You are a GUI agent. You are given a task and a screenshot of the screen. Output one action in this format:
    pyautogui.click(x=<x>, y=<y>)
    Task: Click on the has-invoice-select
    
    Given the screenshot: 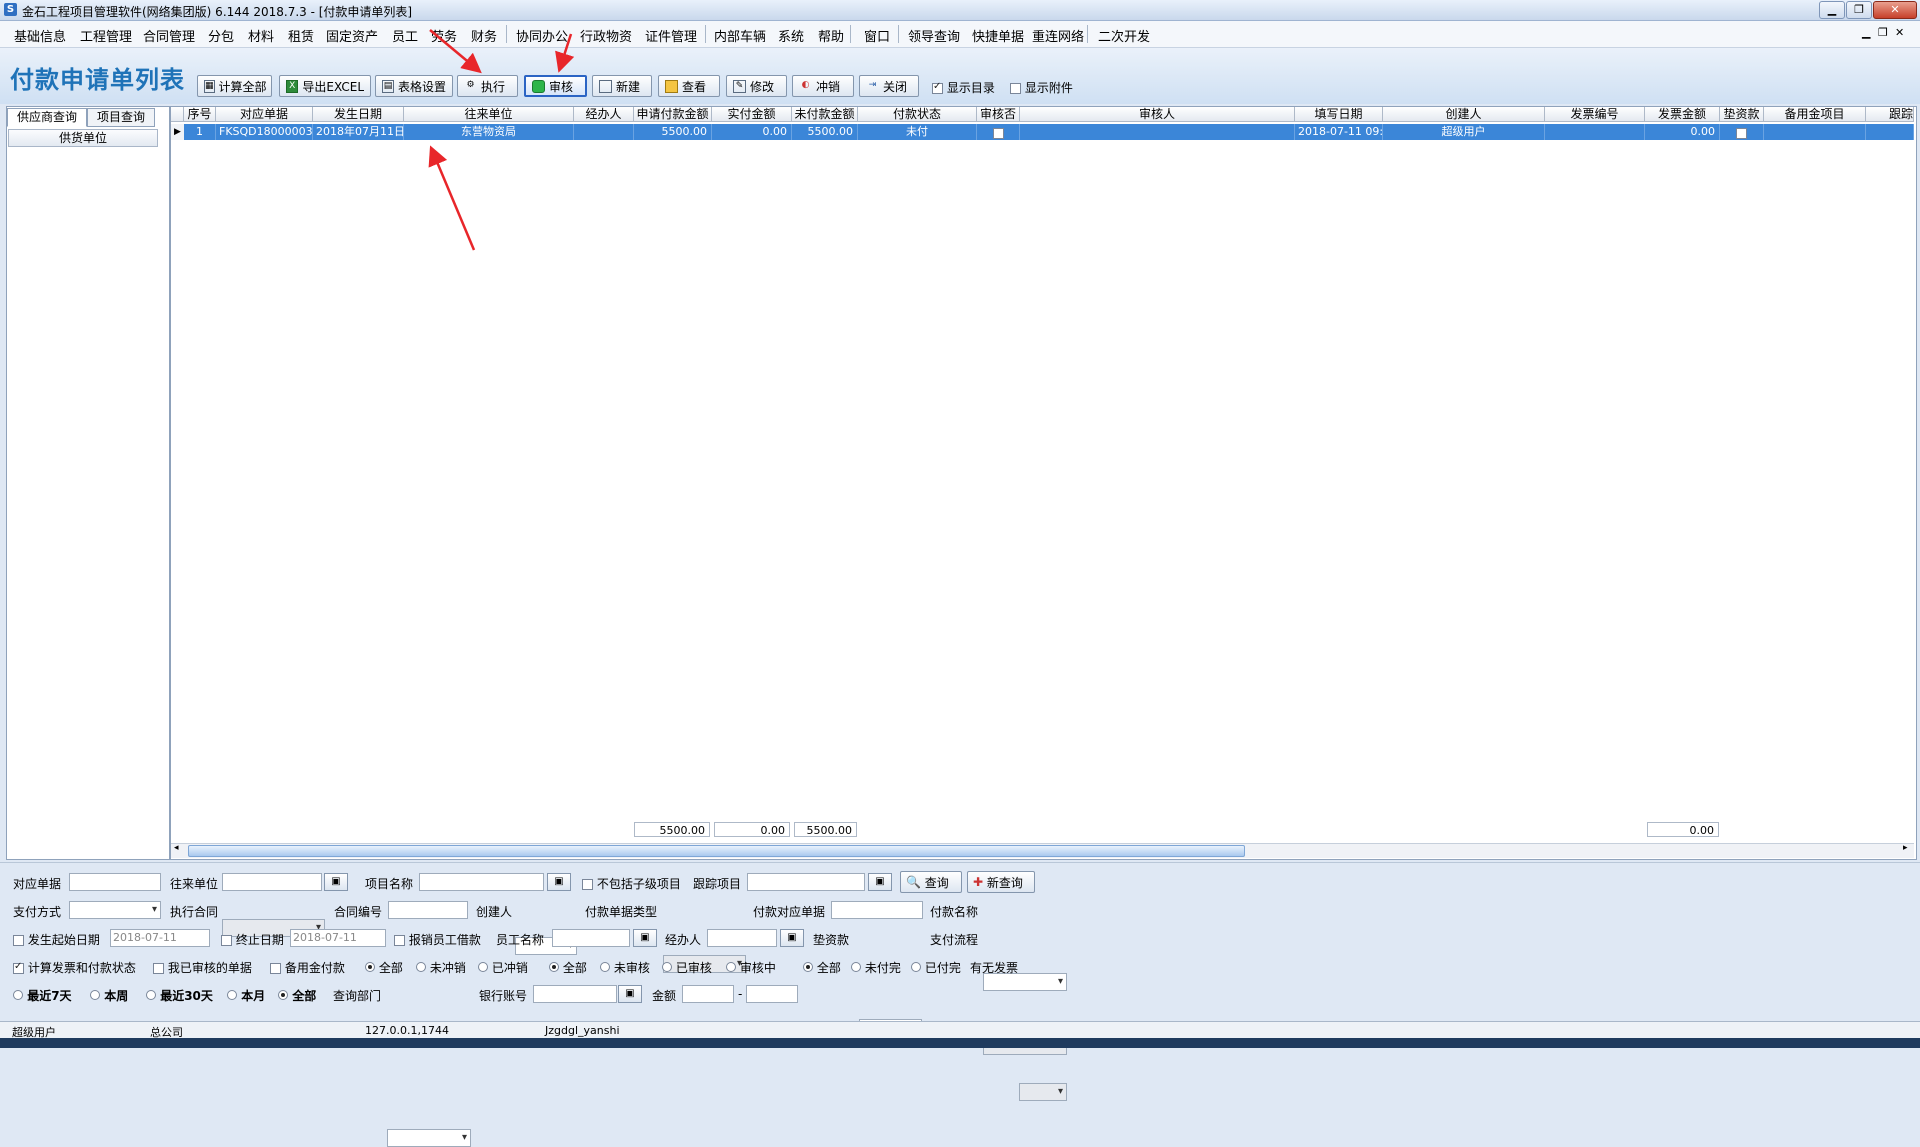 What is the action you would take?
    pyautogui.click(x=1043, y=1092)
    